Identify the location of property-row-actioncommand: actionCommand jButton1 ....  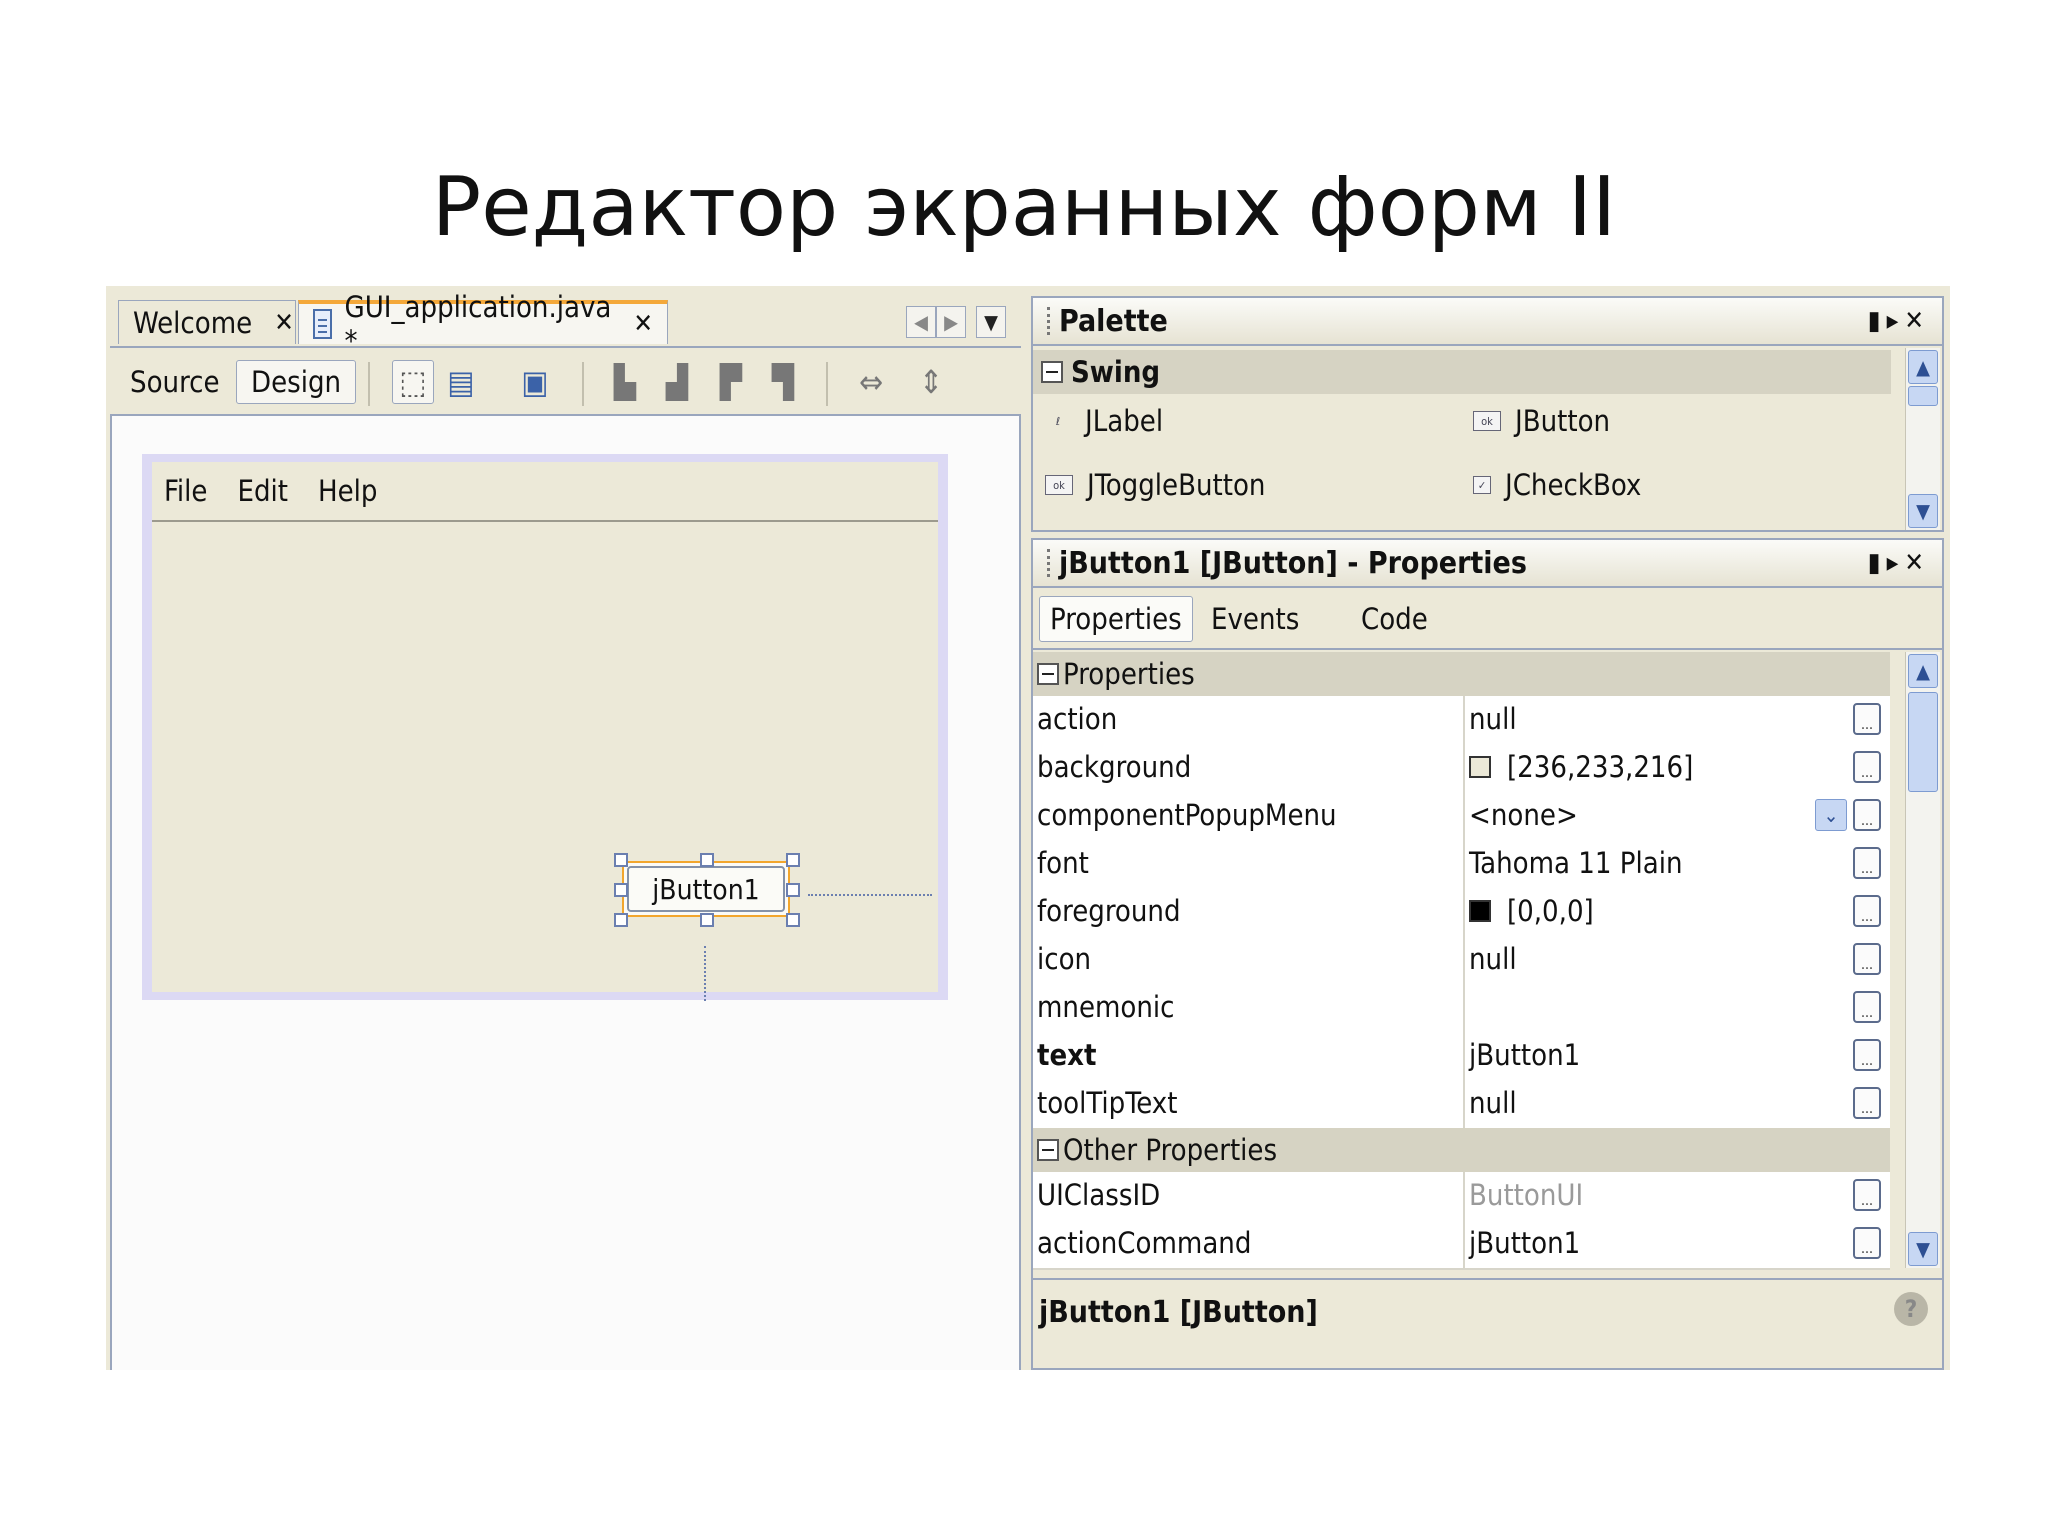
(1461, 1245).